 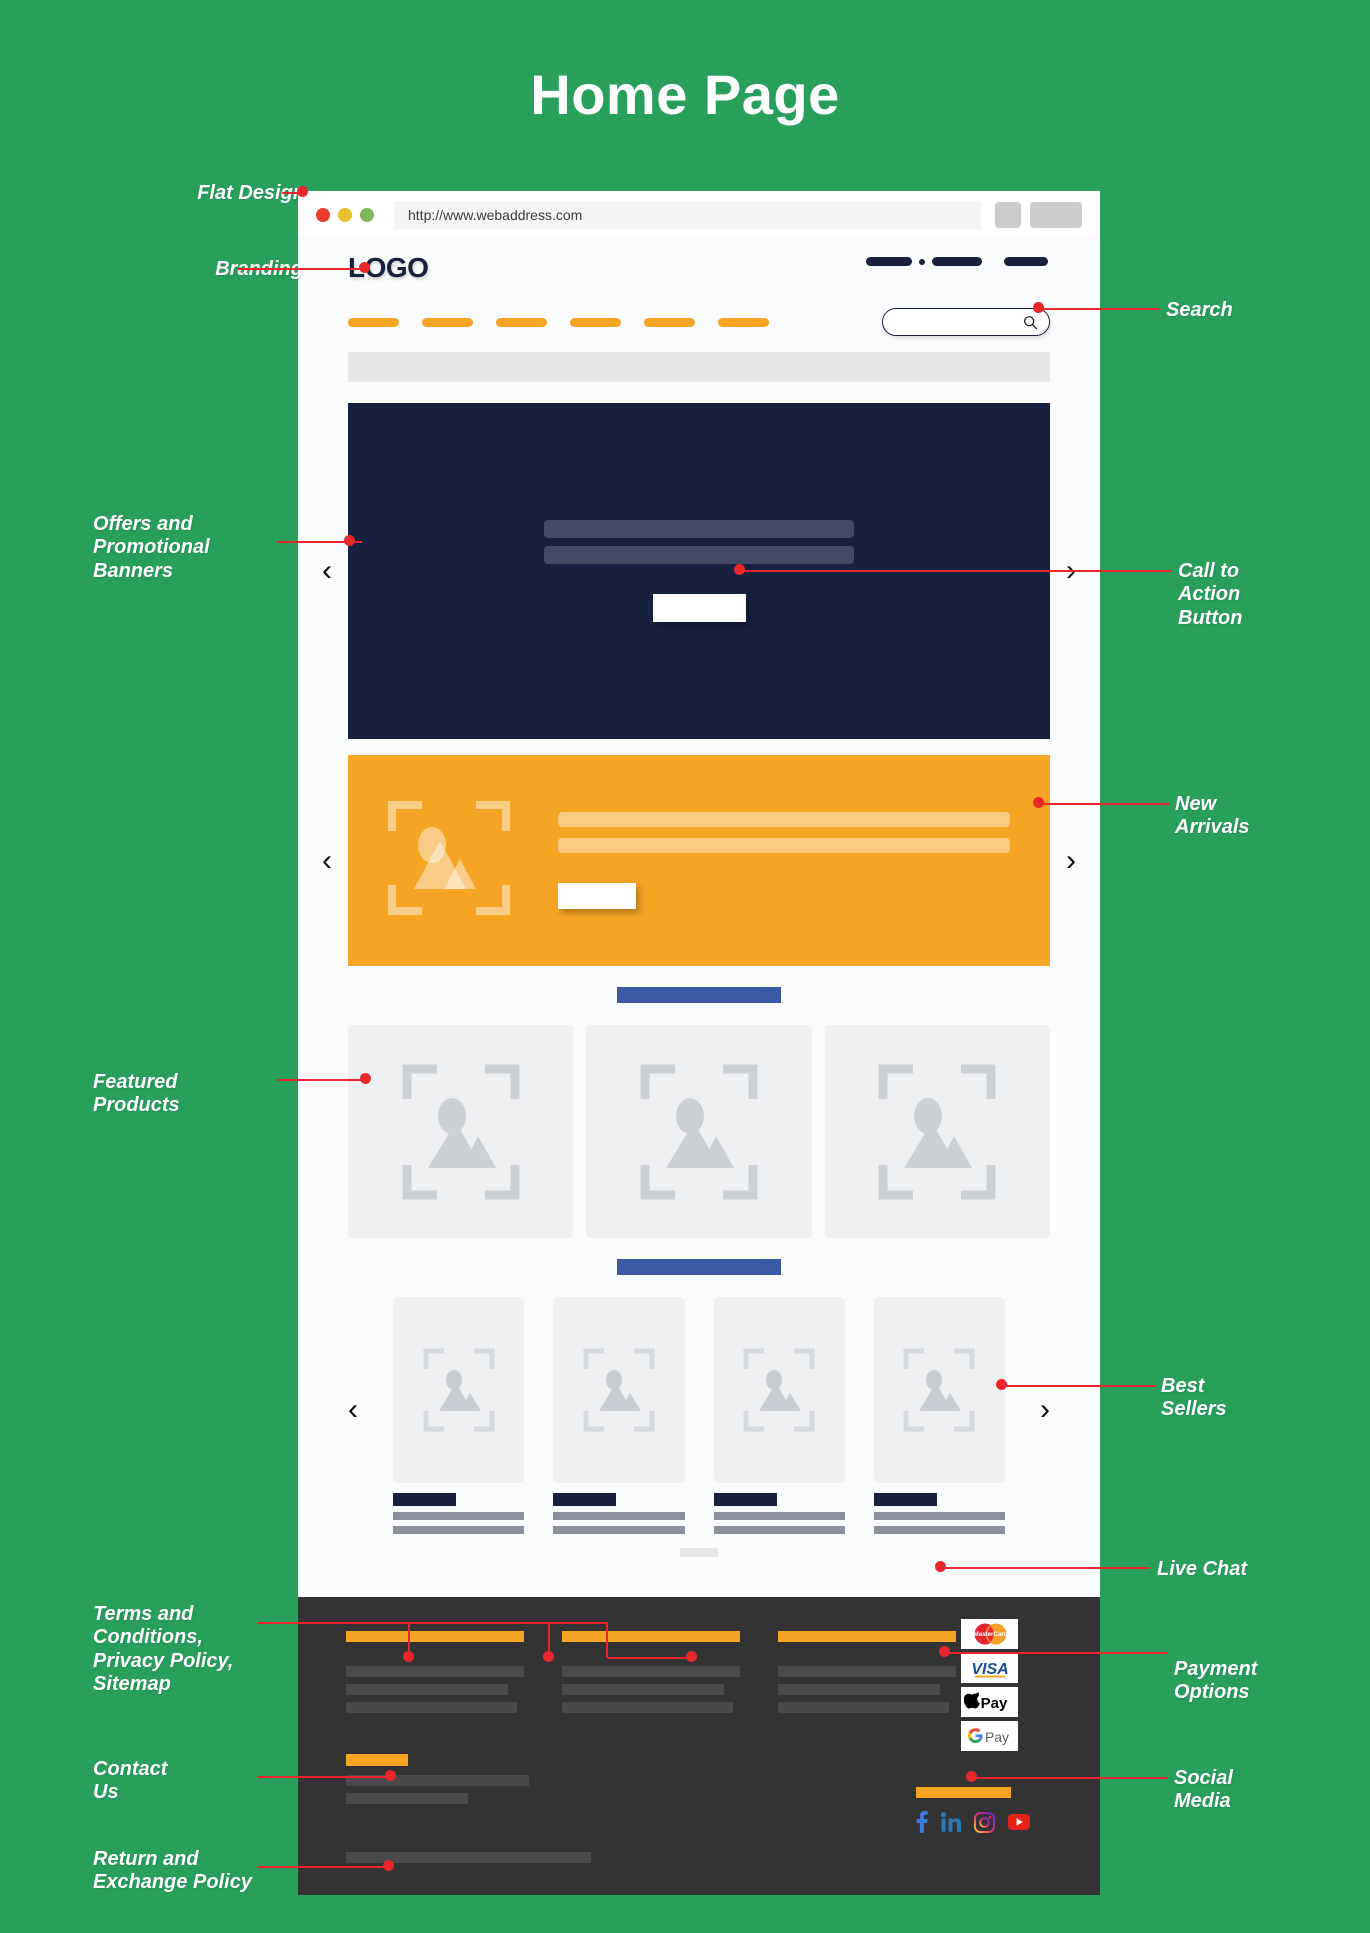 What do you see at coordinates (687, 214) in the screenshot?
I see `address-bar: http://www.webaddress.com` at bounding box center [687, 214].